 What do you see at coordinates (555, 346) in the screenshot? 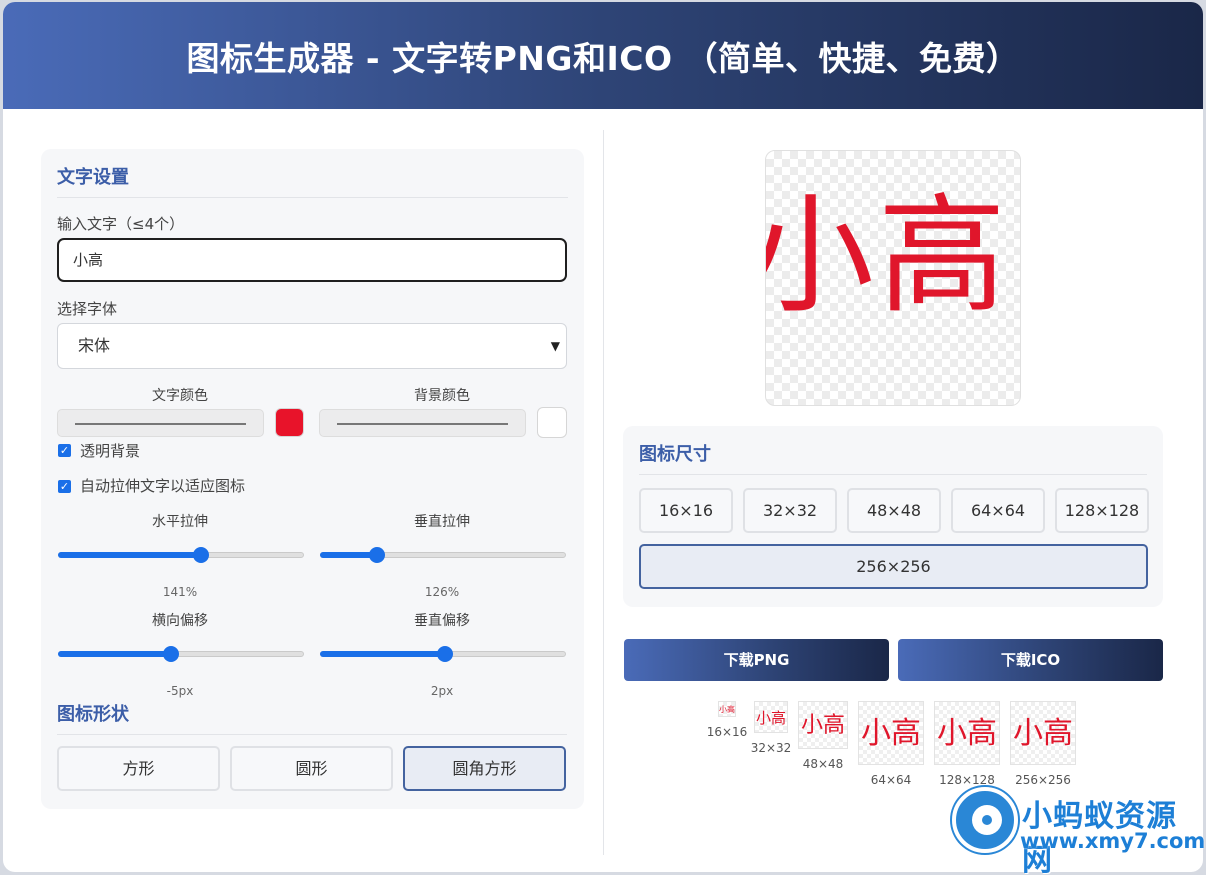
I see `chevron-down-icon: ▼` at bounding box center [555, 346].